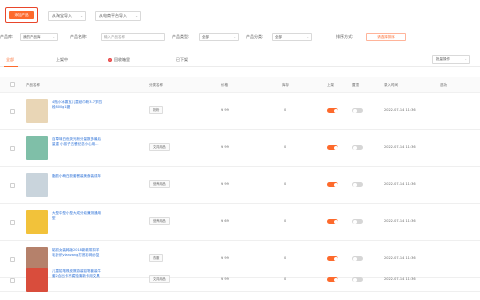 The height and width of the screenshot is (300, 480). Describe the element at coordinates (240, 13) in the screenshot. I see `toolbar: 添加产品 从淘宝导入 ⌄ 从电商平台导入 ⌄` at that location.